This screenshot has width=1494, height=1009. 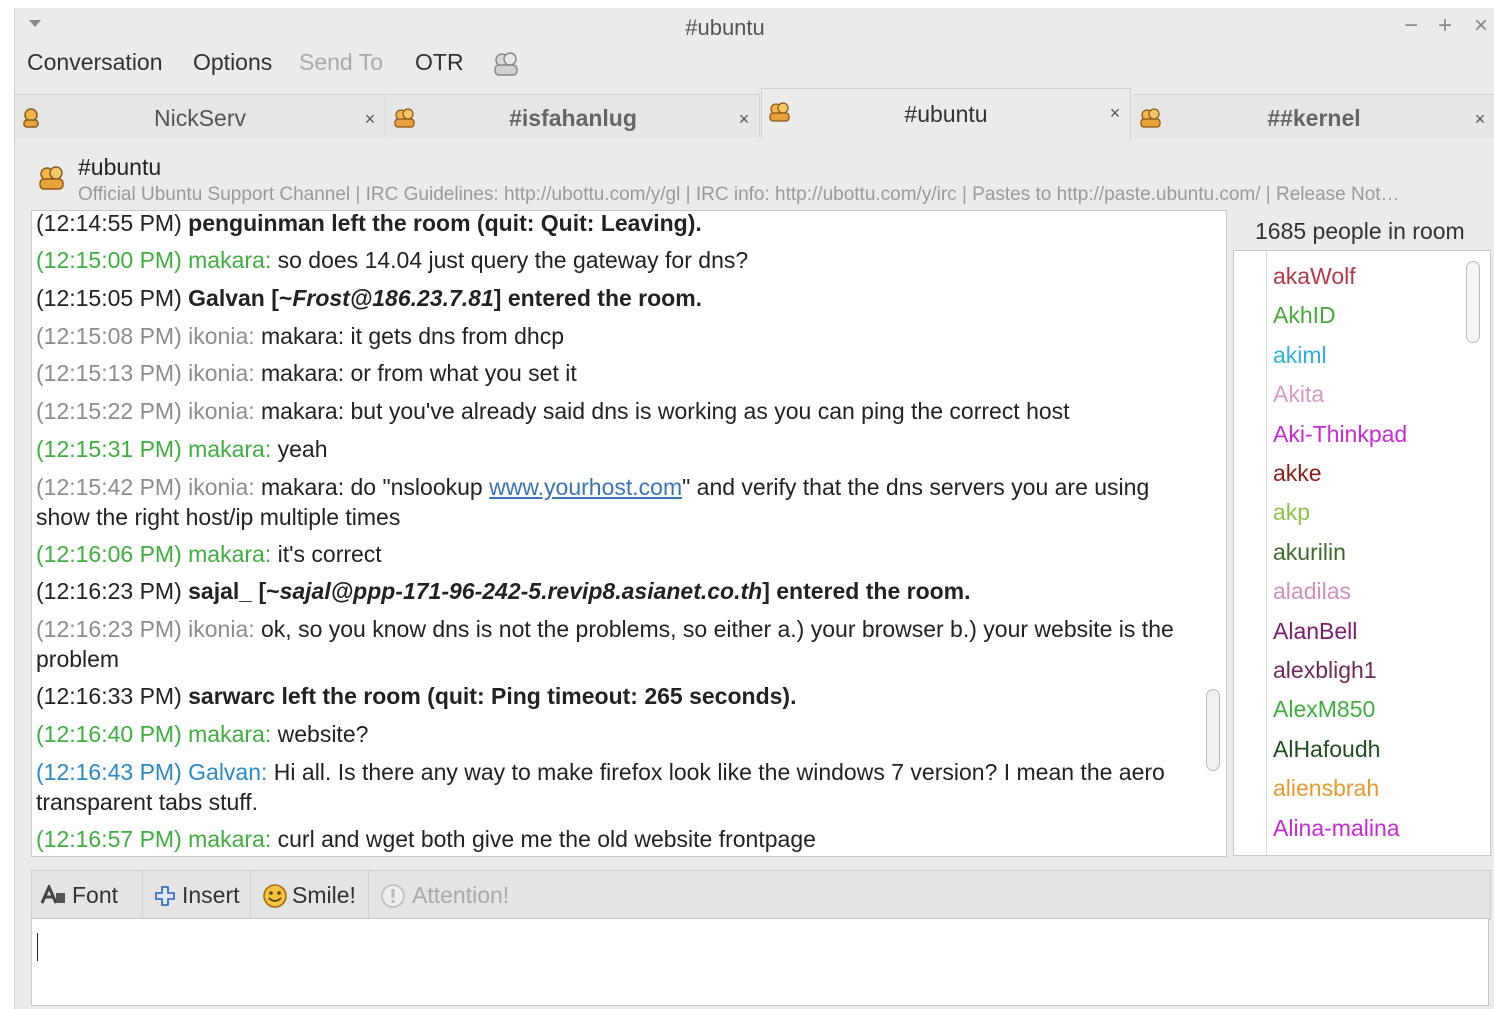 I want to click on message-timestamp: (12:16:33 PM), so click(x=109, y=696).